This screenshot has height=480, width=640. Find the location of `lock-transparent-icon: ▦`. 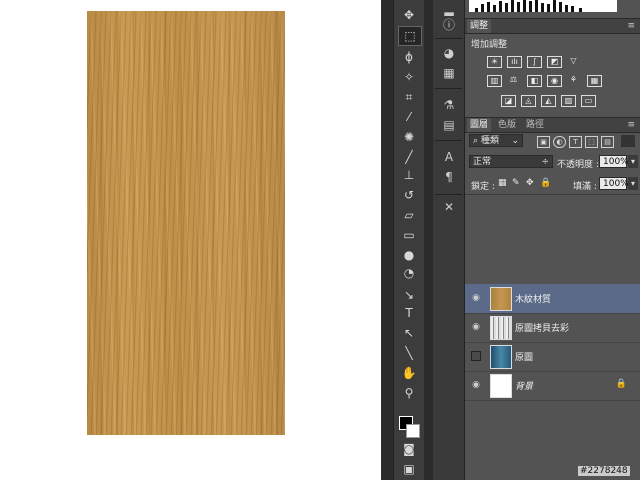

lock-transparent-icon: ▦ is located at coordinates (502, 183).